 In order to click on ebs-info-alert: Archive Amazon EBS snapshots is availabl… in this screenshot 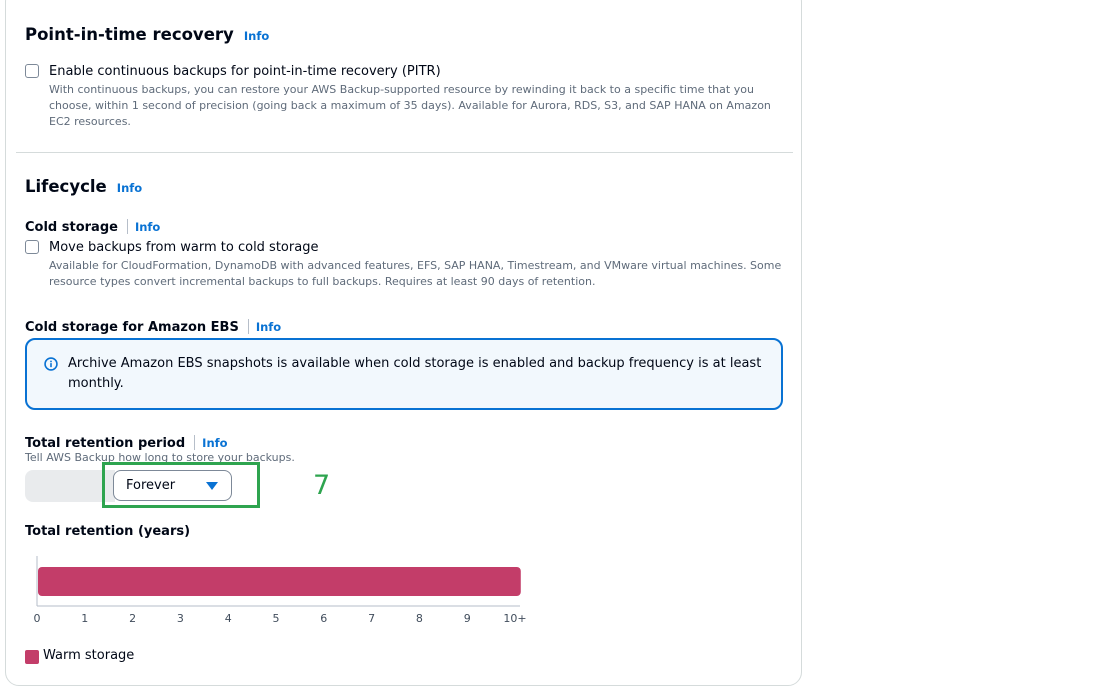, I will do `click(404, 374)`.